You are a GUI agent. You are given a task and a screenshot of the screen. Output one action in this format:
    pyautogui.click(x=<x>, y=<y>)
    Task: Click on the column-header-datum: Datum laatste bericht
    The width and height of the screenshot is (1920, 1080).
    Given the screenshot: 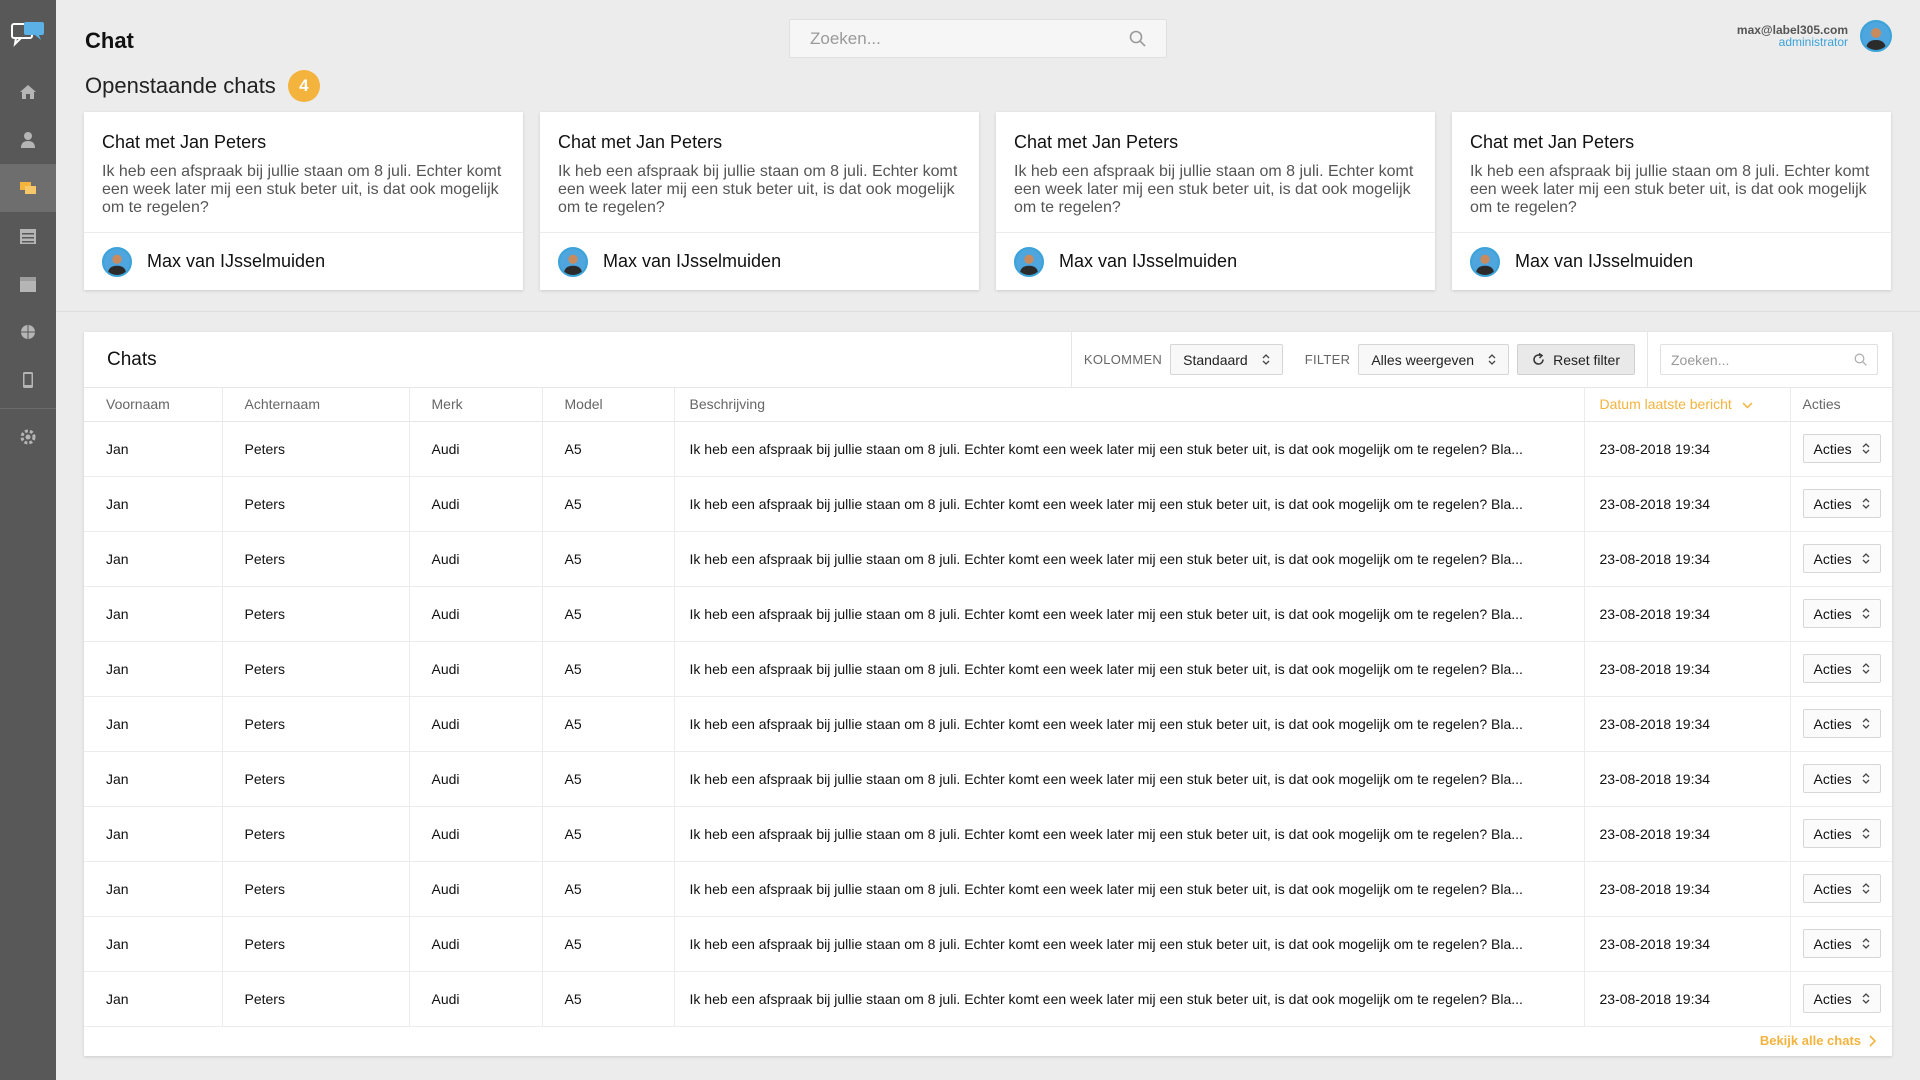 What is the action you would take?
    pyautogui.click(x=1687, y=405)
    